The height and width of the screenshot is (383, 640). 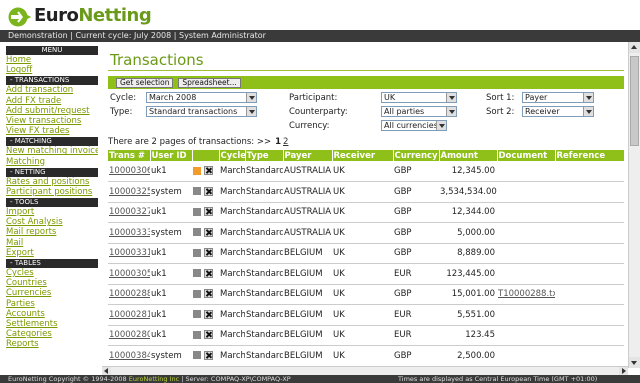 What do you see at coordinates (129, 171) in the screenshot?
I see `trans-number-link: 10000306` at bounding box center [129, 171].